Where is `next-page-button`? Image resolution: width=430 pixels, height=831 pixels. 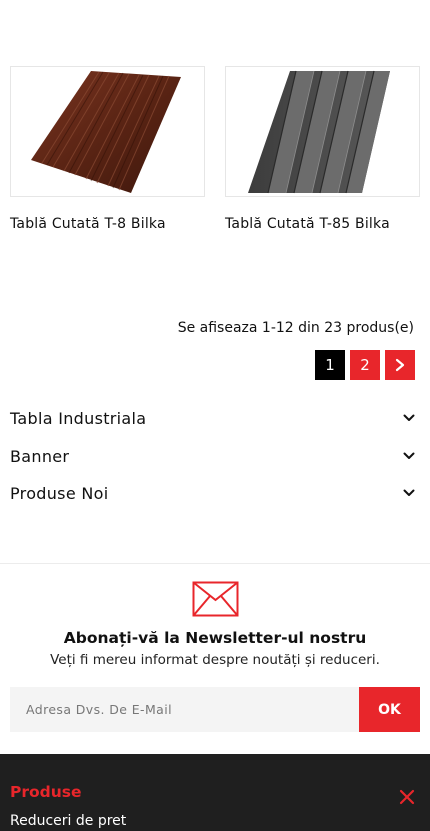 next-page-button is located at coordinates (400, 365).